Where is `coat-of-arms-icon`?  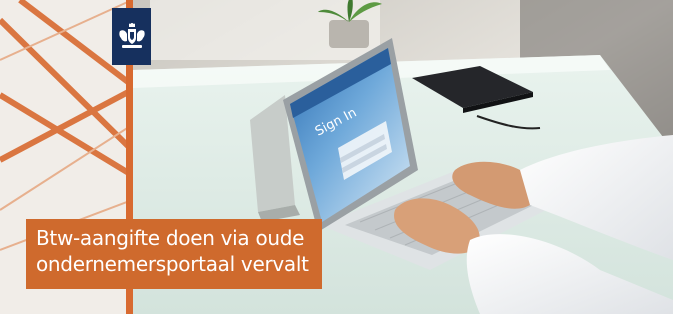 coat-of-arms-icon is located at coordinates (131, 35).